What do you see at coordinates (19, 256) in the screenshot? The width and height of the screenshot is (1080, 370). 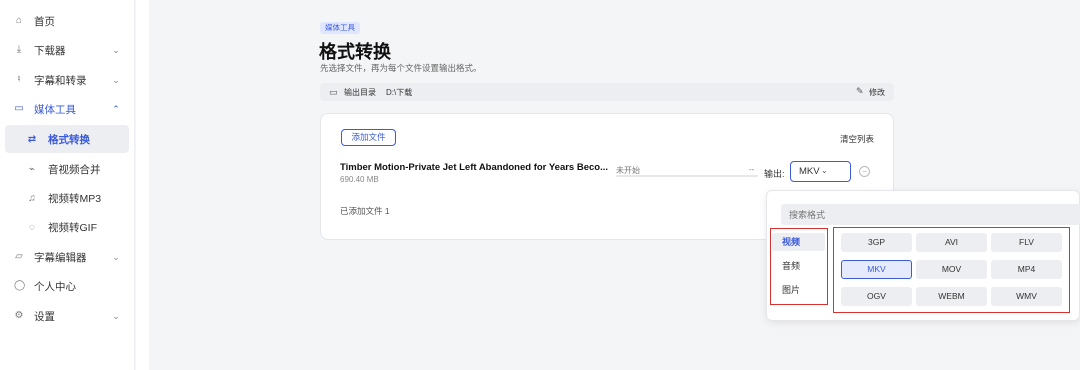 I see `subtitle-icon: ▱` at bounding box center [19, 256].